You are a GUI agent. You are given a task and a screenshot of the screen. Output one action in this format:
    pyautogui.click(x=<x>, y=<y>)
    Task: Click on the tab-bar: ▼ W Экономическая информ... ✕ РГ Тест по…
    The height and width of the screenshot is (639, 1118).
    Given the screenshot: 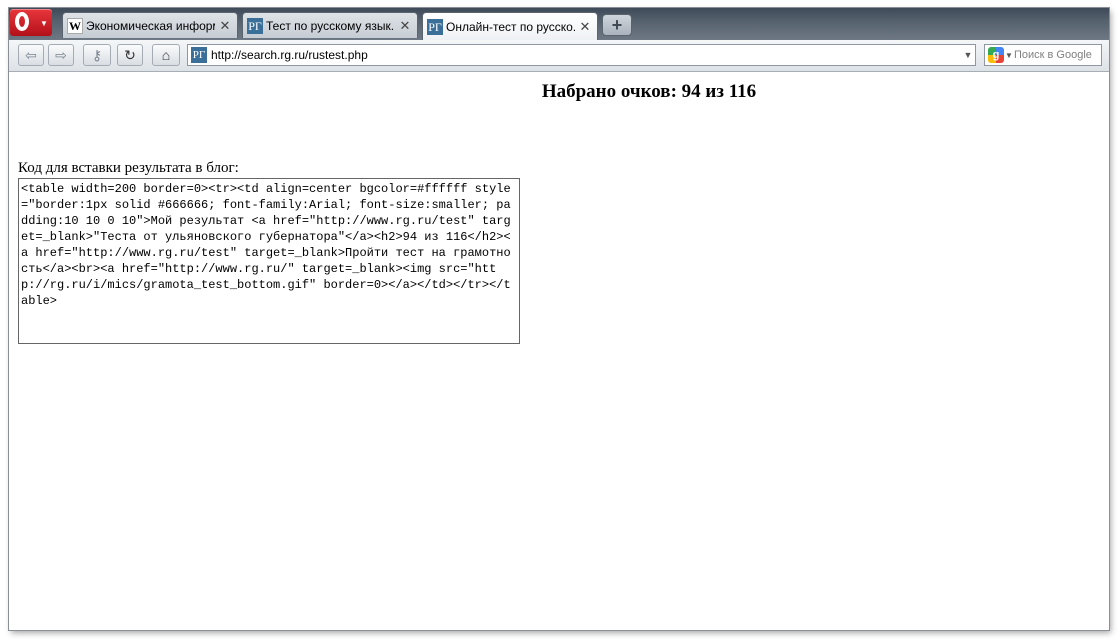 What is the action you would take?
    pyautogui.click(x=559, y=24)
    